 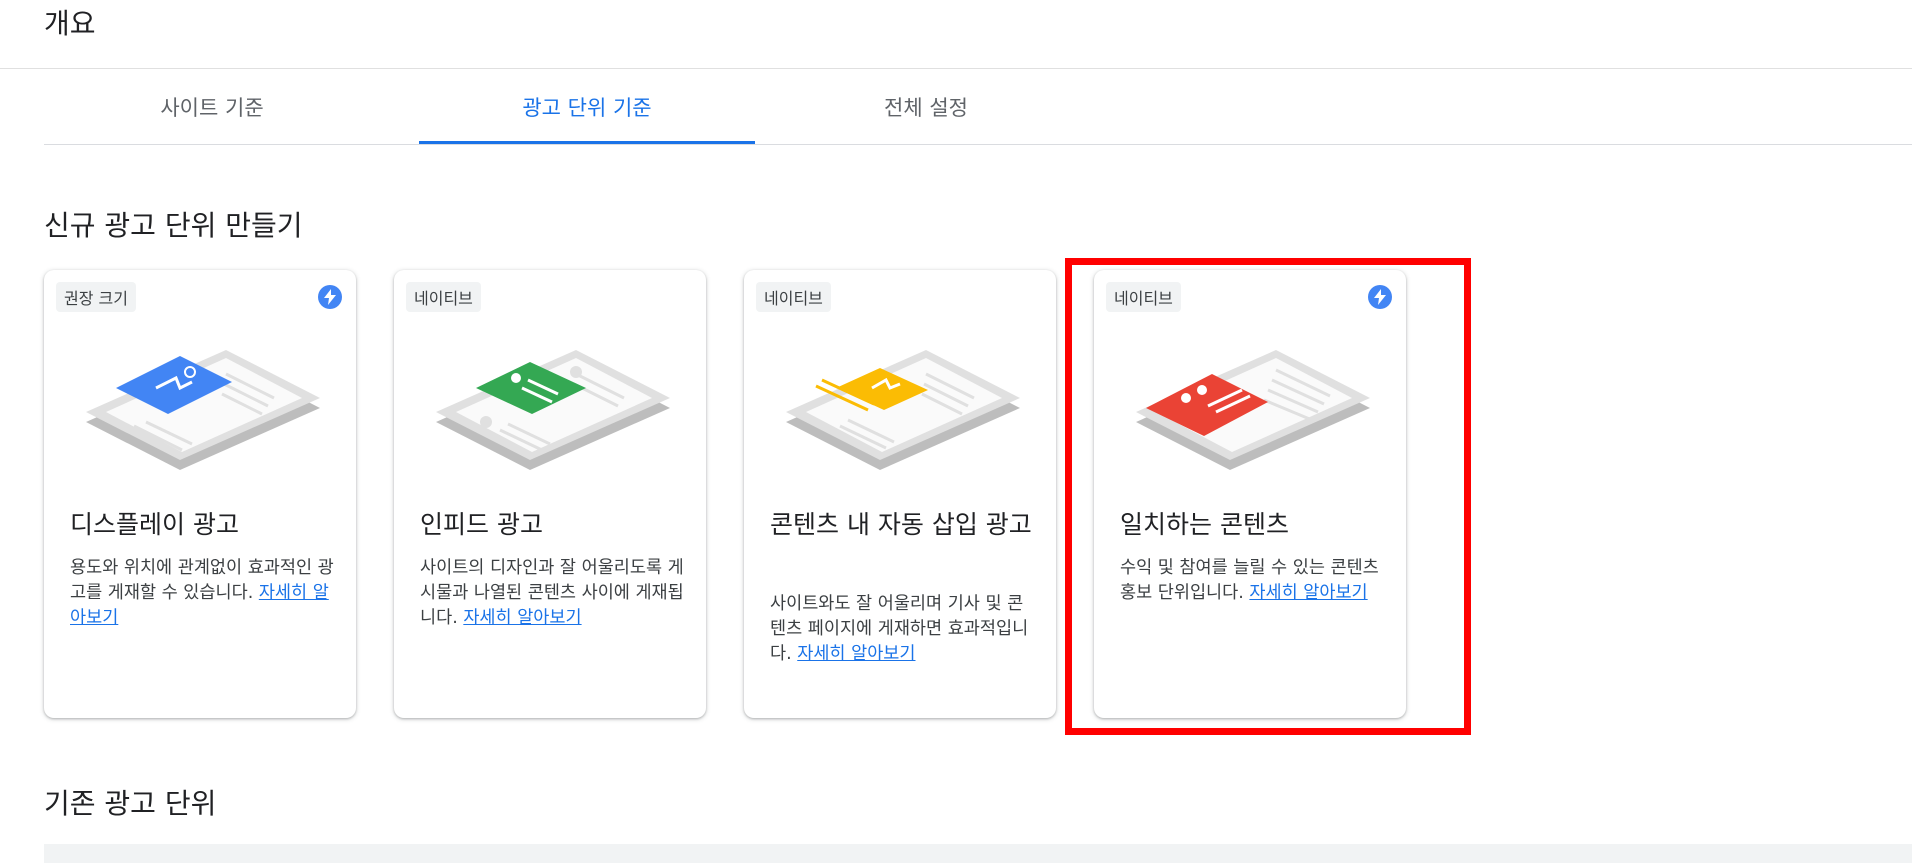 I want to click on card-title: 디스플레이 광고, so click(x=154, y=524).